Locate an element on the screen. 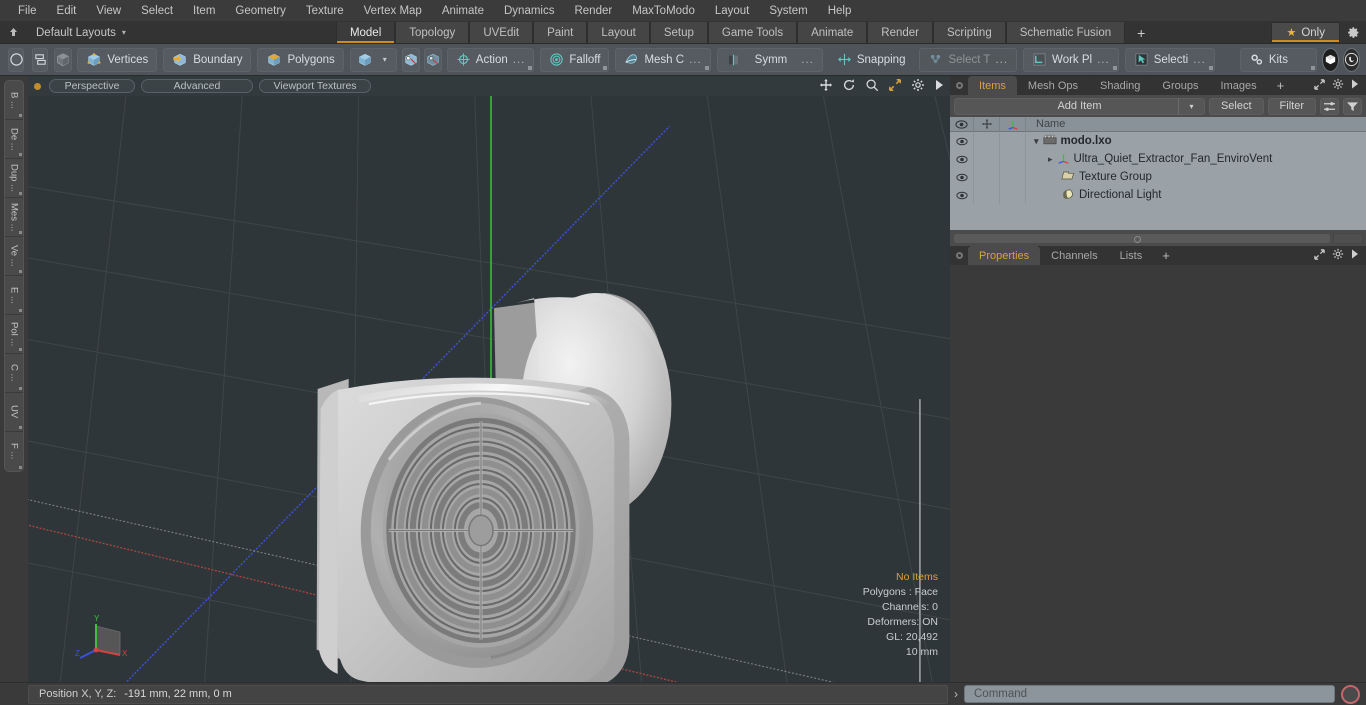 This screenshot has height=705, width=1366. menu-item-file: File is located at coordinates (27, 11).